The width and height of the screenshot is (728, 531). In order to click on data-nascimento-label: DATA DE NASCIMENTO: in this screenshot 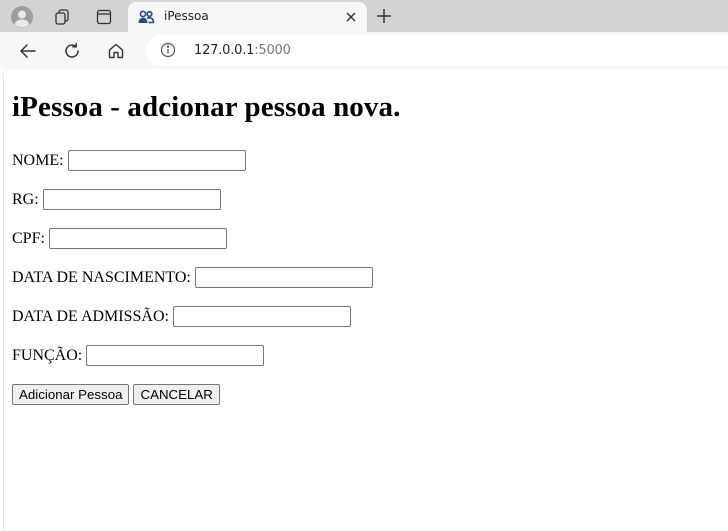, I will do `click(101, 277)`.